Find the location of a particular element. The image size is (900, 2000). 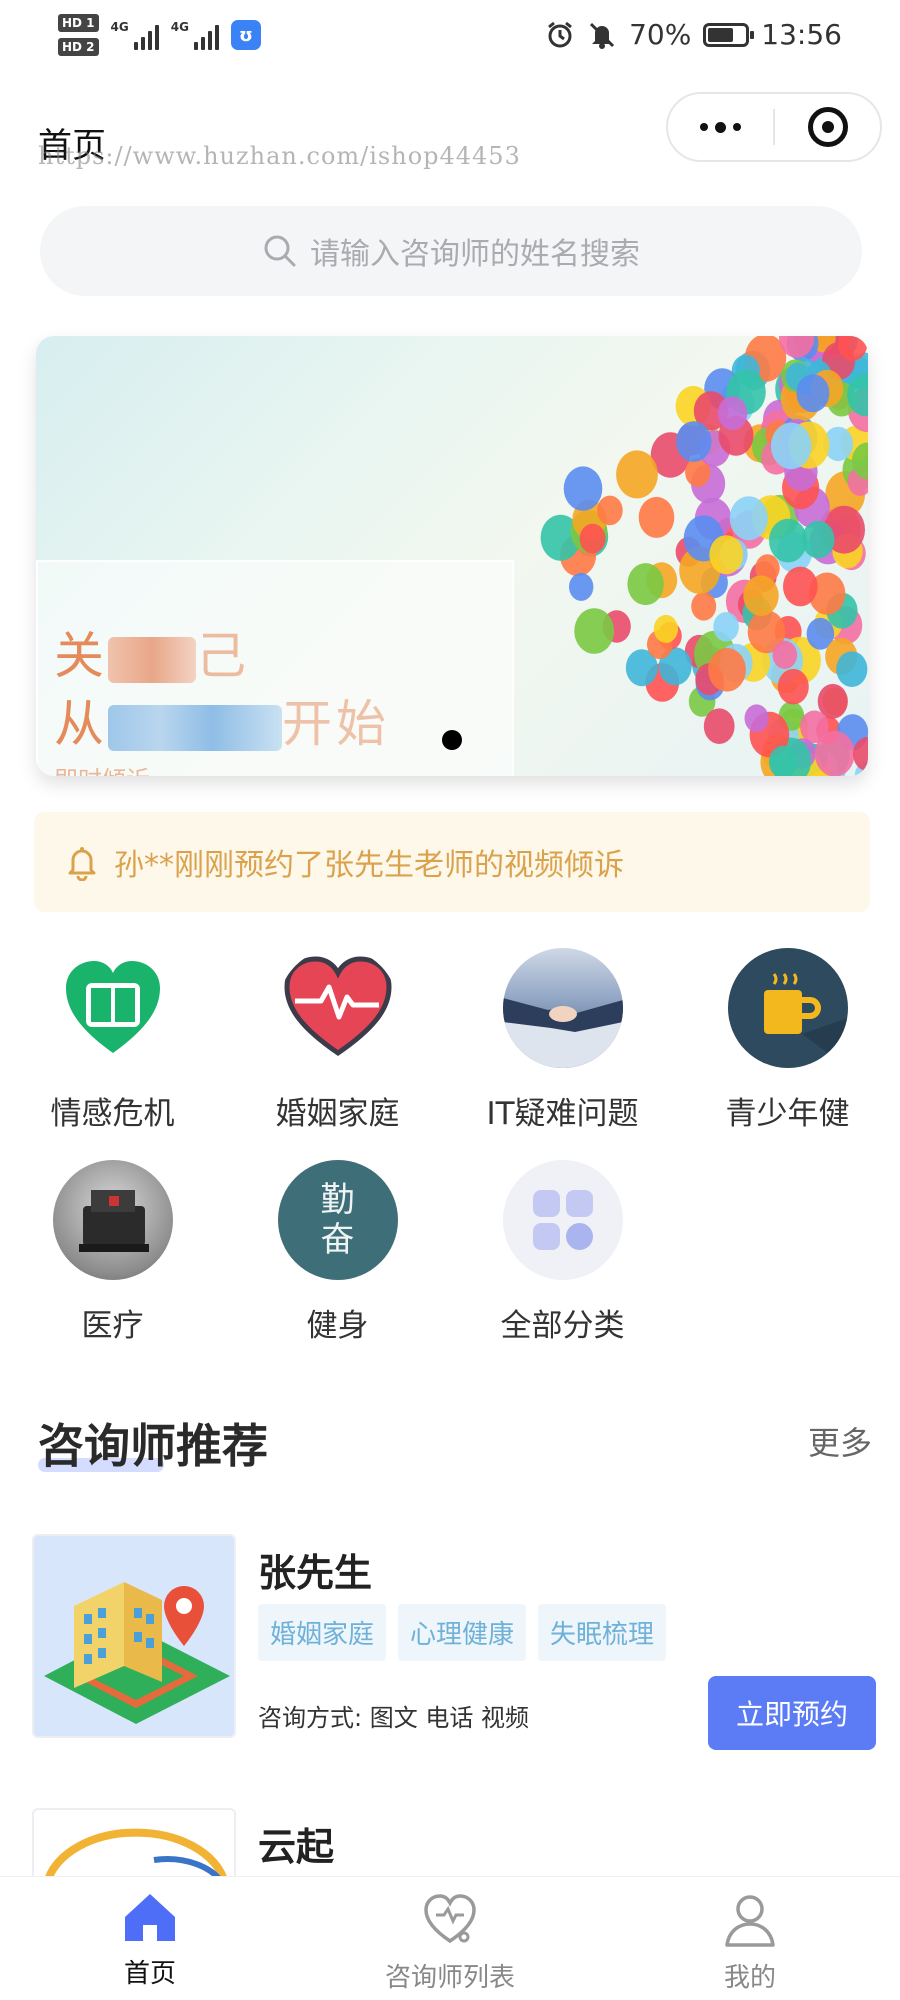

counselor-tag: 婚姻家庭 is located at coordinates (322, 1632).